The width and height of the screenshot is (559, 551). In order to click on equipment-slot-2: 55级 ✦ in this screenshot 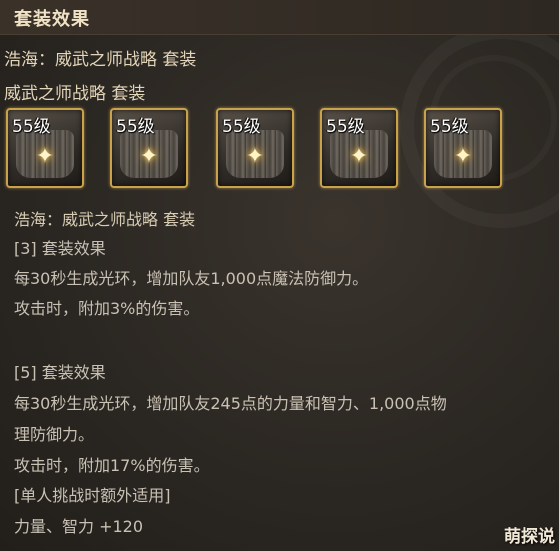, I will do `click(149, 148)`.